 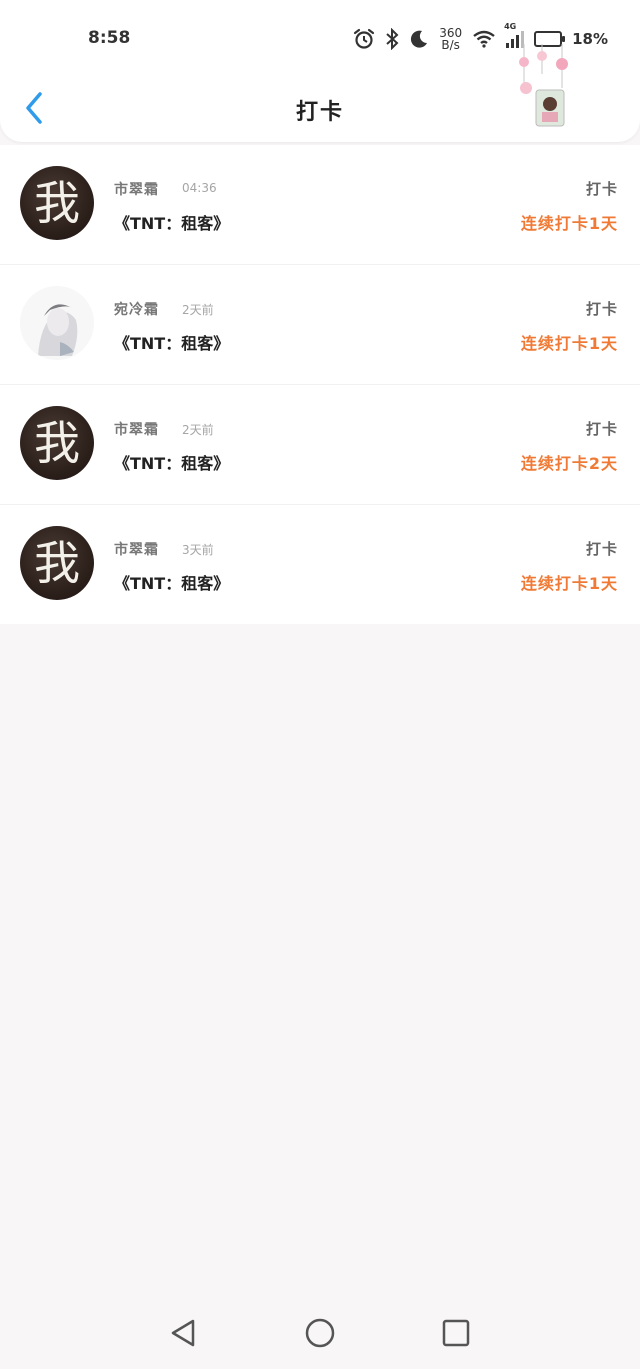 What do you see at coordinates (320, 564) in the screenshot?
I see `list-item: 我 市翠霜 3天前 《TNT：租客》 打卡 连续打卡1天` at bounding box center [320, 564].